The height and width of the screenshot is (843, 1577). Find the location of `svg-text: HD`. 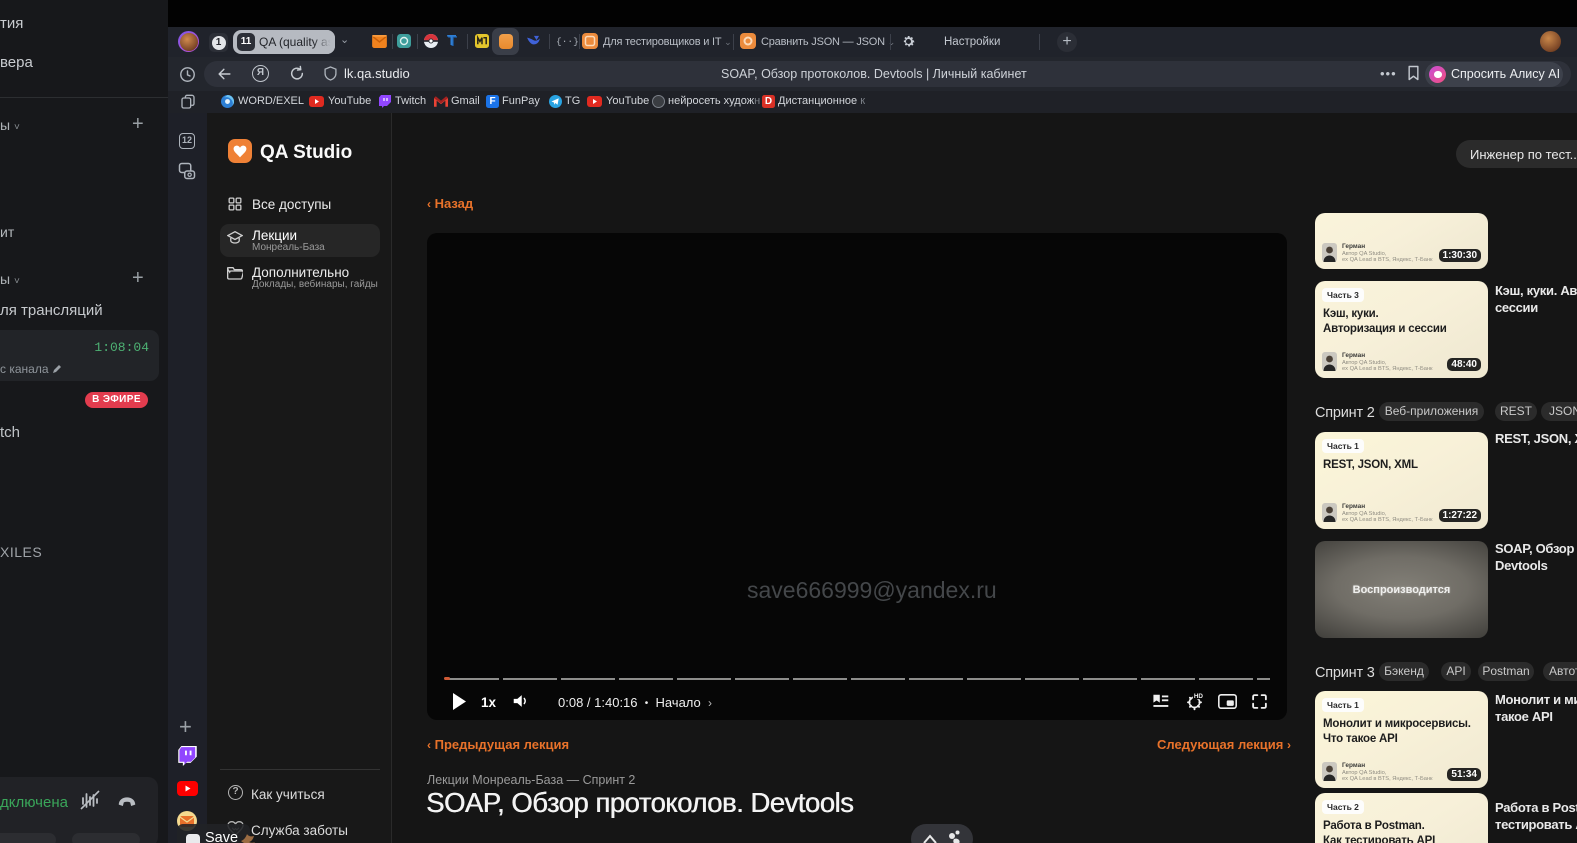

svg-text: HD is located at coordinates (1199, 696).